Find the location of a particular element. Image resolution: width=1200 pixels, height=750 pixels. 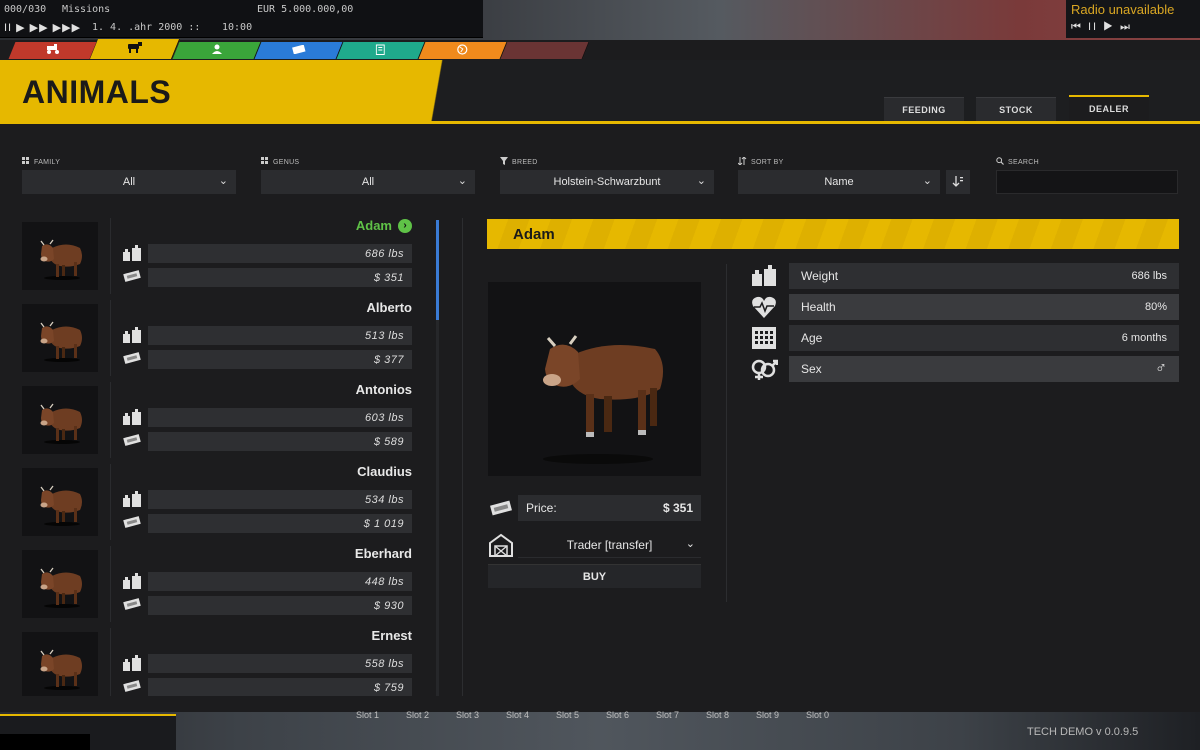

animal-price: $ 589 is located at coordinates (280, 441).